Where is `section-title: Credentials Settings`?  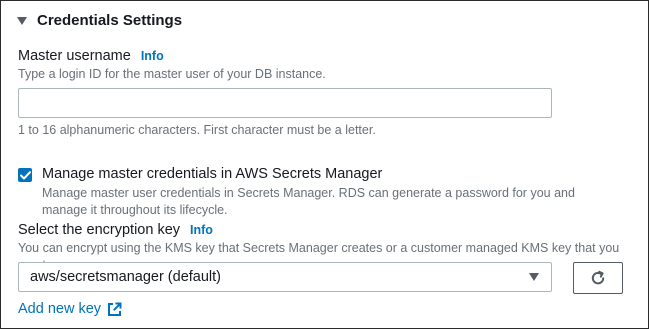 section-title: Credentials Settings is located at coordinates (110, 20).